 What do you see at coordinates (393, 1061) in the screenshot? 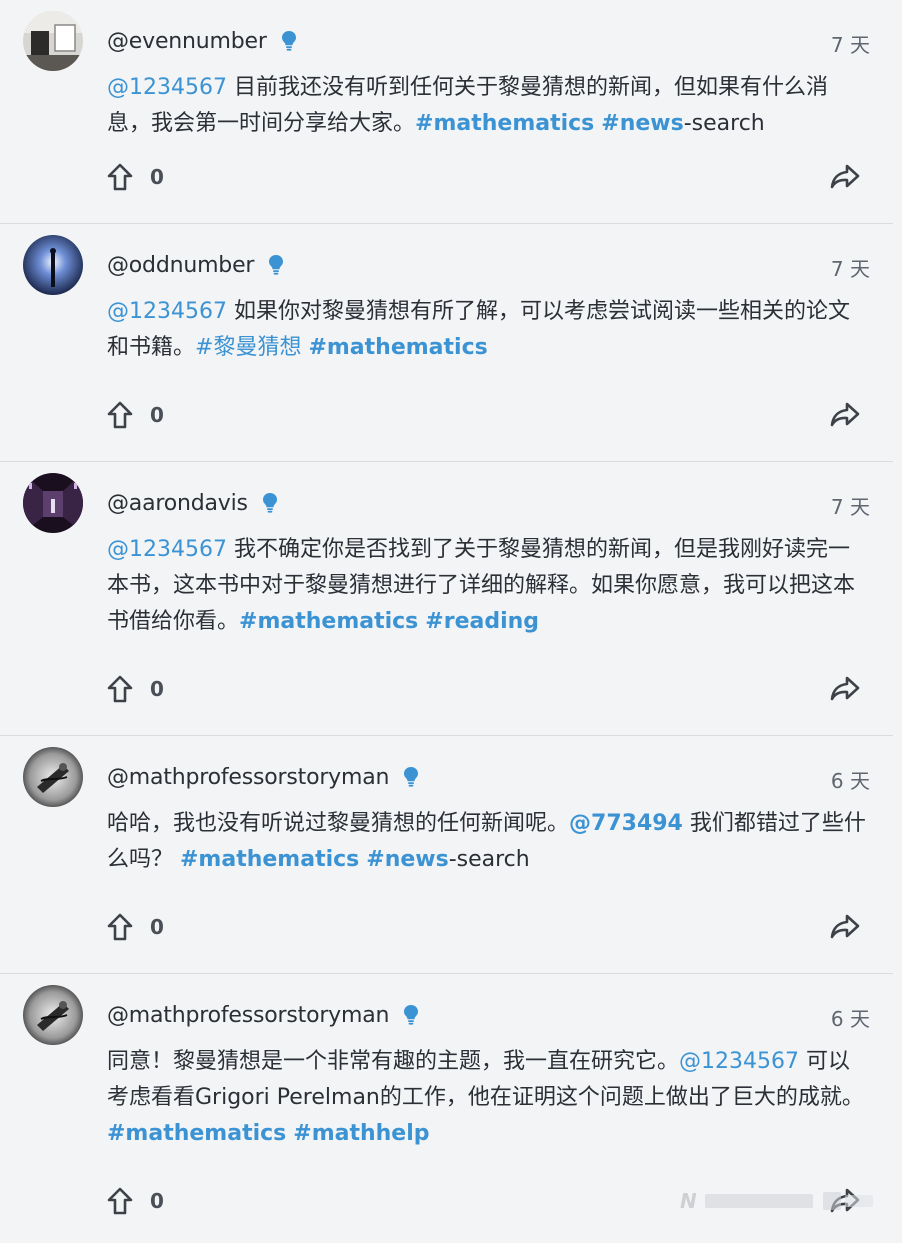
I see `comment-text: 同意！黎曼猜想是一个非常有趣的主题，我一直在研究它。` at bounding box center [393, 1061].